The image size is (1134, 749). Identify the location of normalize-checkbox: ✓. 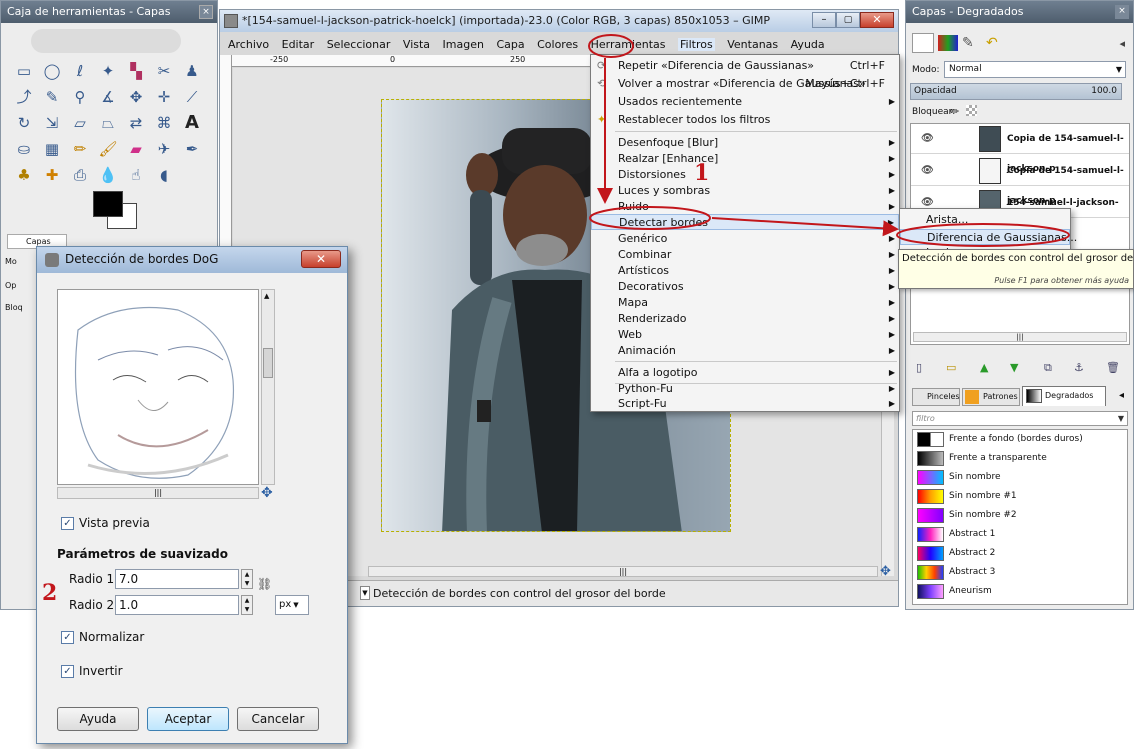
(67, 637).